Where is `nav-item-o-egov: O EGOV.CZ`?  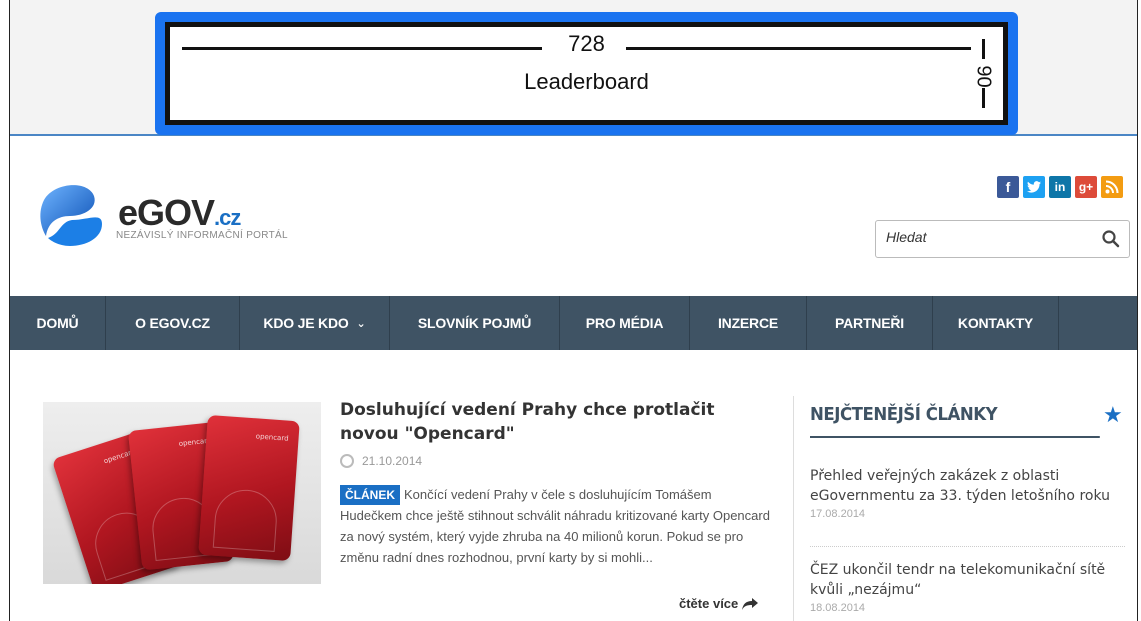 nav-item-o-egov: O EGOV.CZ is located at coordinates (173, 323).